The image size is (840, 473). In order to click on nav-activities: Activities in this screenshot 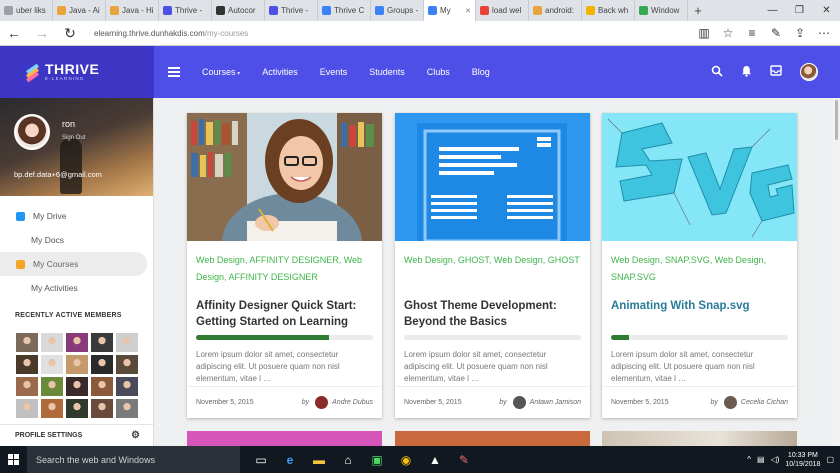, I will do `click(280, 72)`.